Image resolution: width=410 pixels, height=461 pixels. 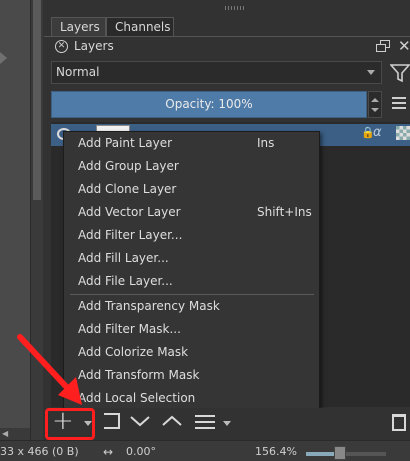 What do you see at coordinates (227, 36) in the screenshot?
I see `tab-divider` at bounding box center [227, 36].